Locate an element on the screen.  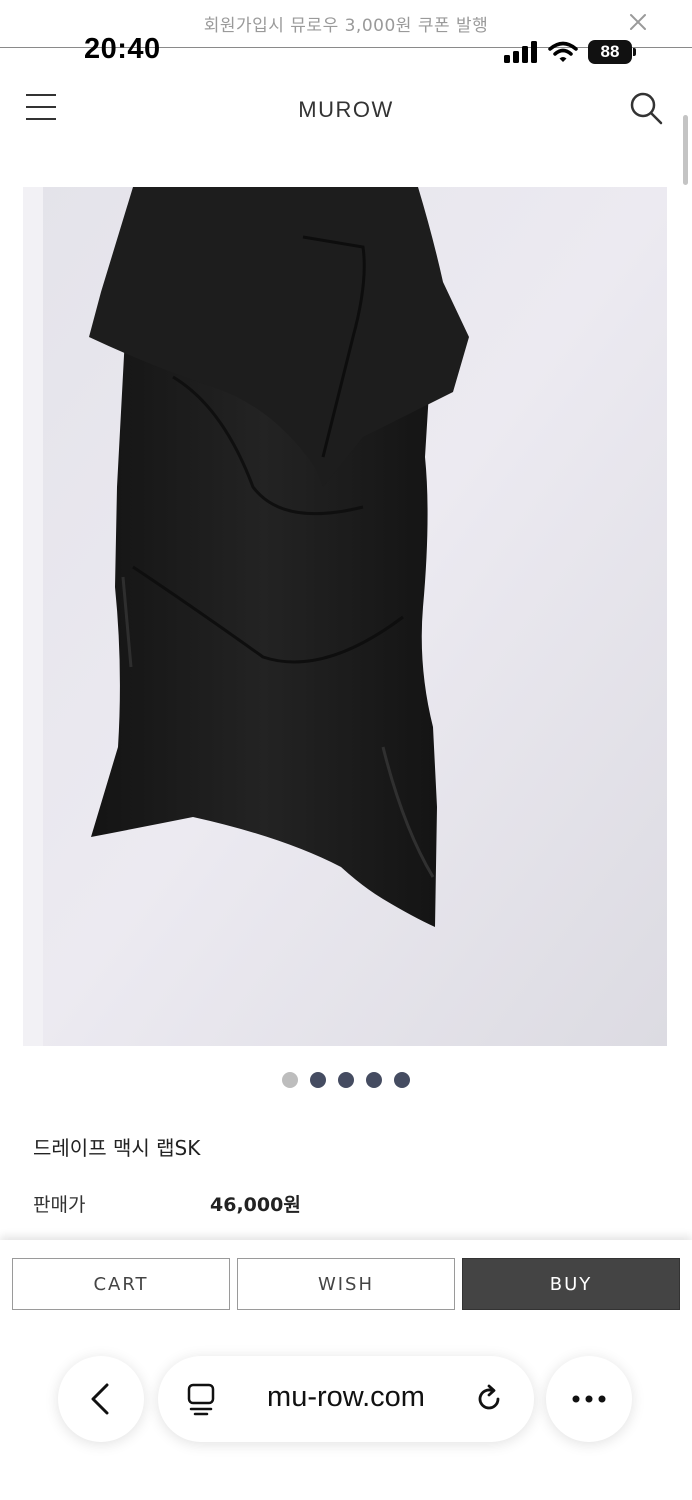
carousel-dot-active is located at coordinates (290, 1080).